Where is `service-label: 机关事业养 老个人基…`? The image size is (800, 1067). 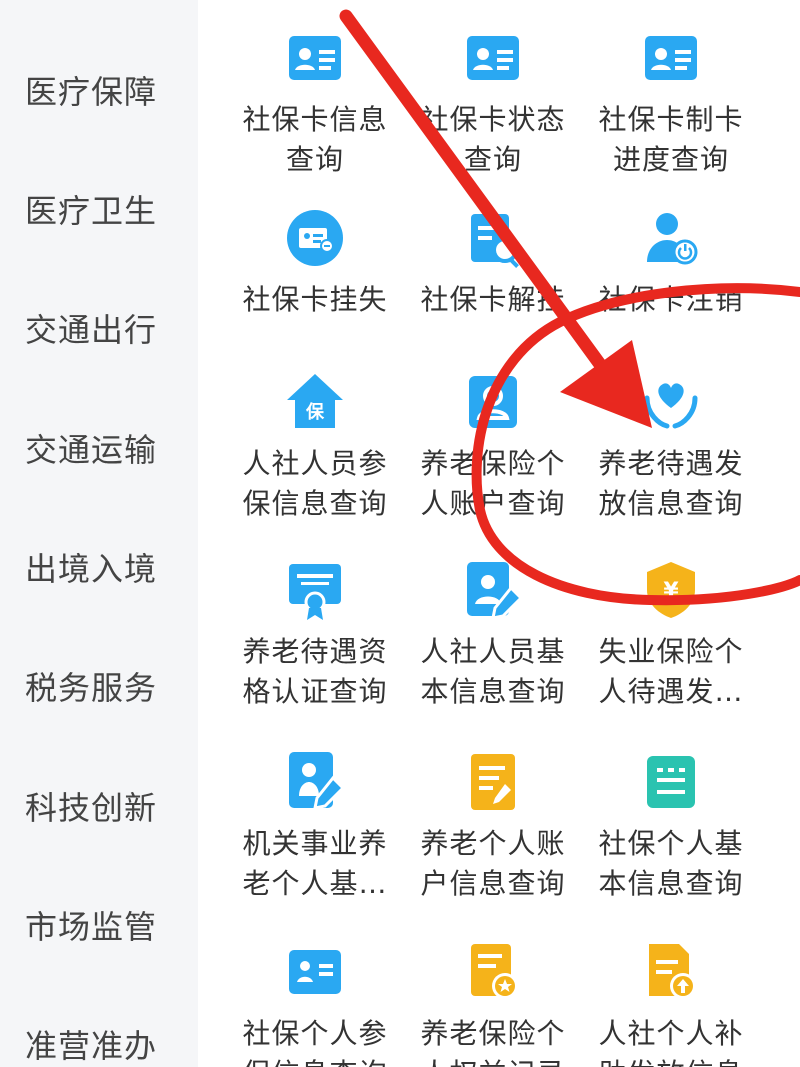 service-label: 机关事业养 老个人基… is located at coordinates (315, 863).